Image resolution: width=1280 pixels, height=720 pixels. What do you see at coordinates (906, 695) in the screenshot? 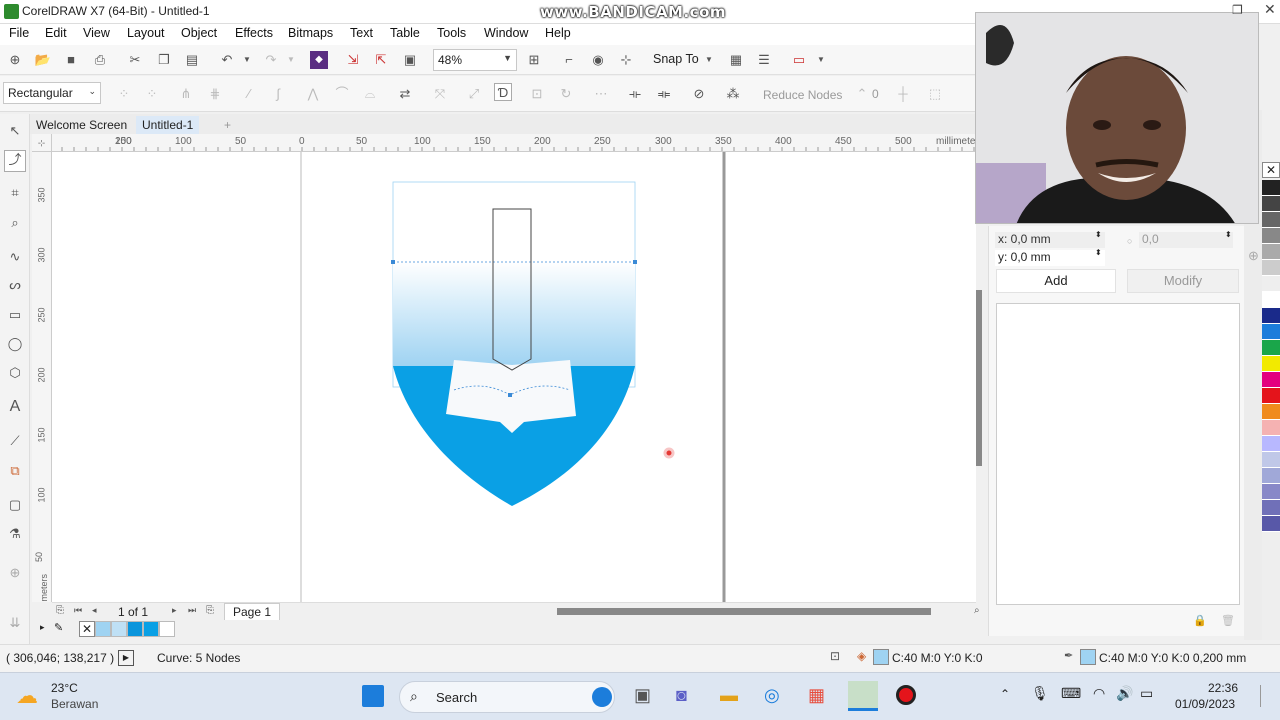
I see `bandicam-record-icon` at bounding box center [906, 695].